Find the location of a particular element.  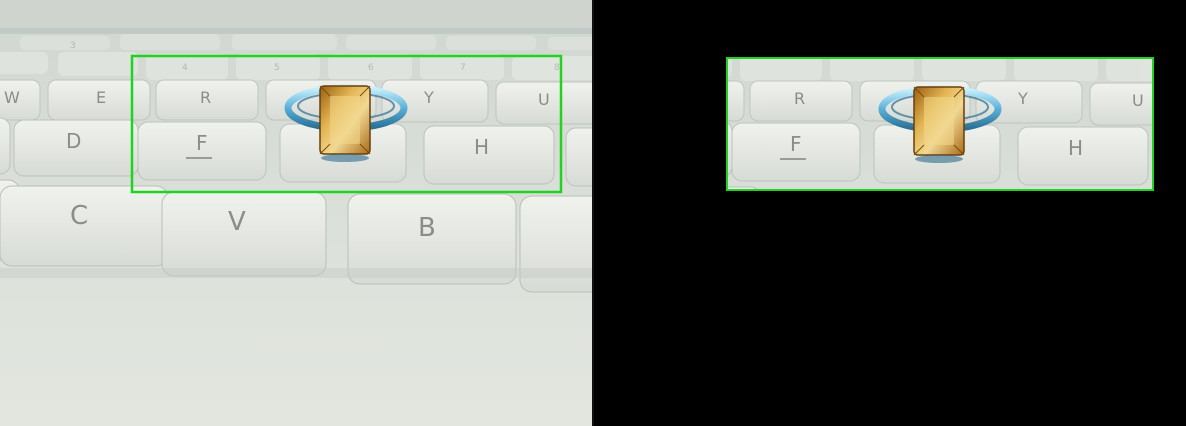

key-label-w: W is located at coordinates (12, 97).